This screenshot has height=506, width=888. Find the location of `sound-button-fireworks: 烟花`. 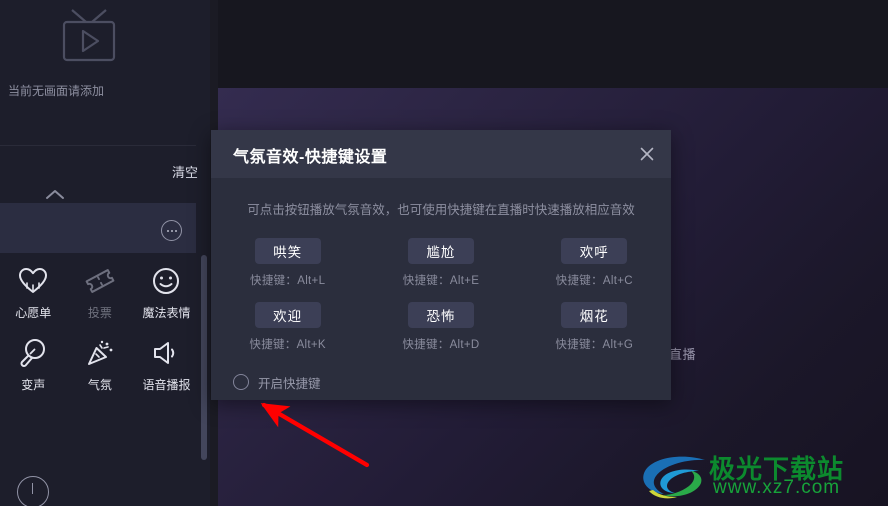

sound-button-fireworks: 烟花 is located at coordinates (594, 315).